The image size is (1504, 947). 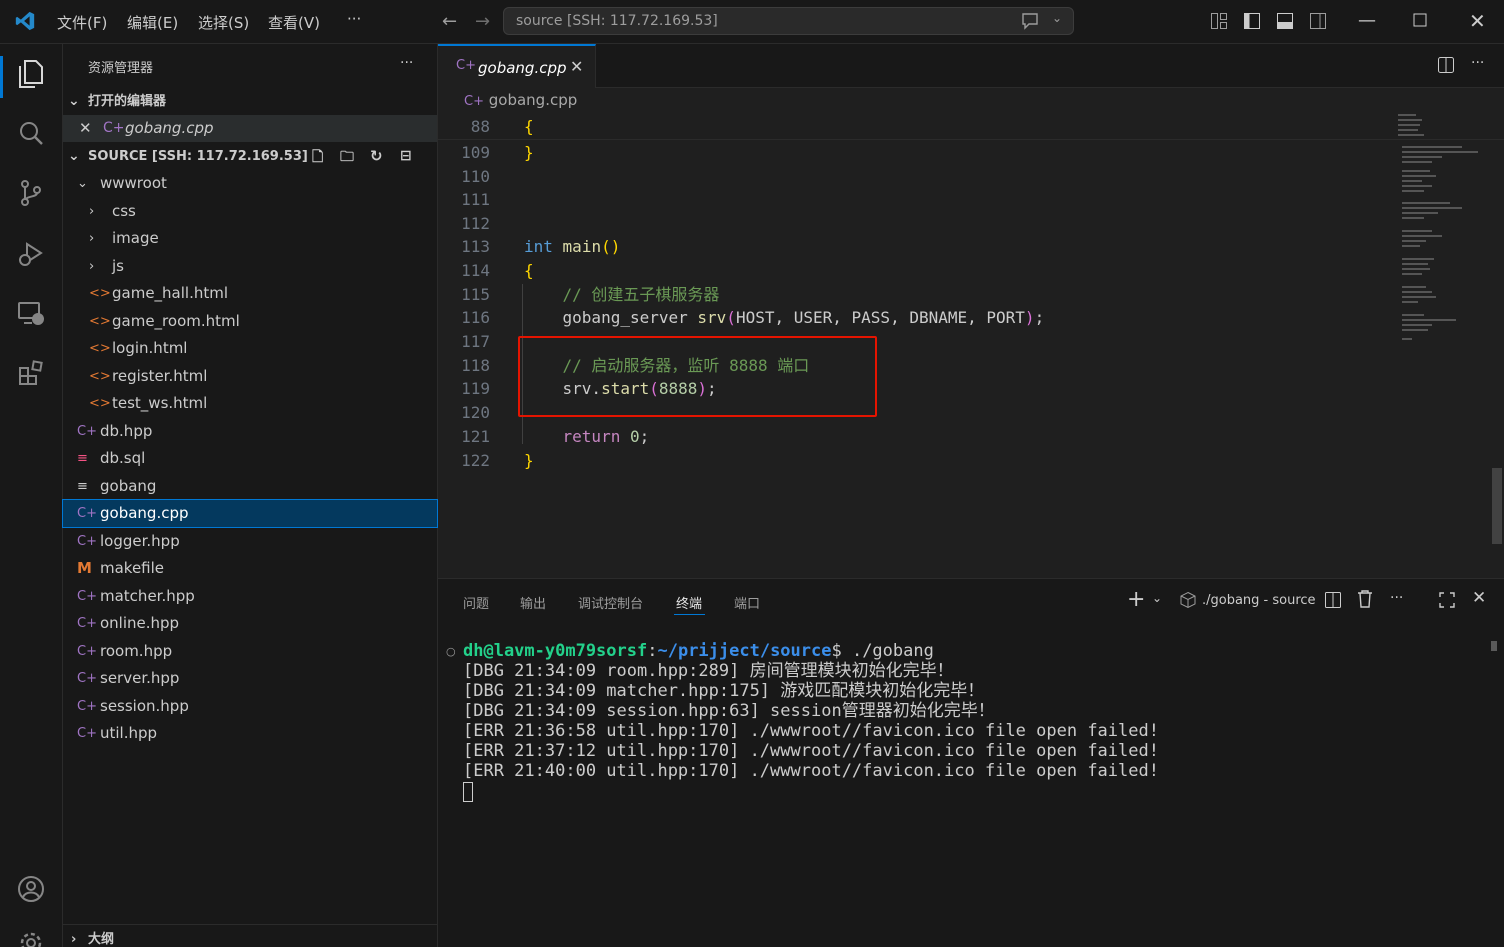 I want to click on new-folder-icon: 🗀, so click(x=347, y=157).